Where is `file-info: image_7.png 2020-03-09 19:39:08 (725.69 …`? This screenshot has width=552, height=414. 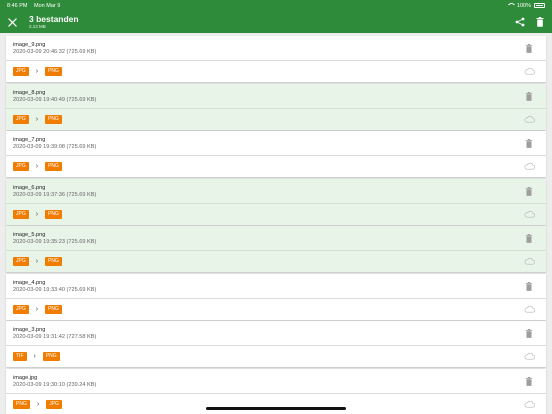
file-info: image_7.png 2020-03-09 19:39:08 (725.69 … is located at coordinates (276, 143).